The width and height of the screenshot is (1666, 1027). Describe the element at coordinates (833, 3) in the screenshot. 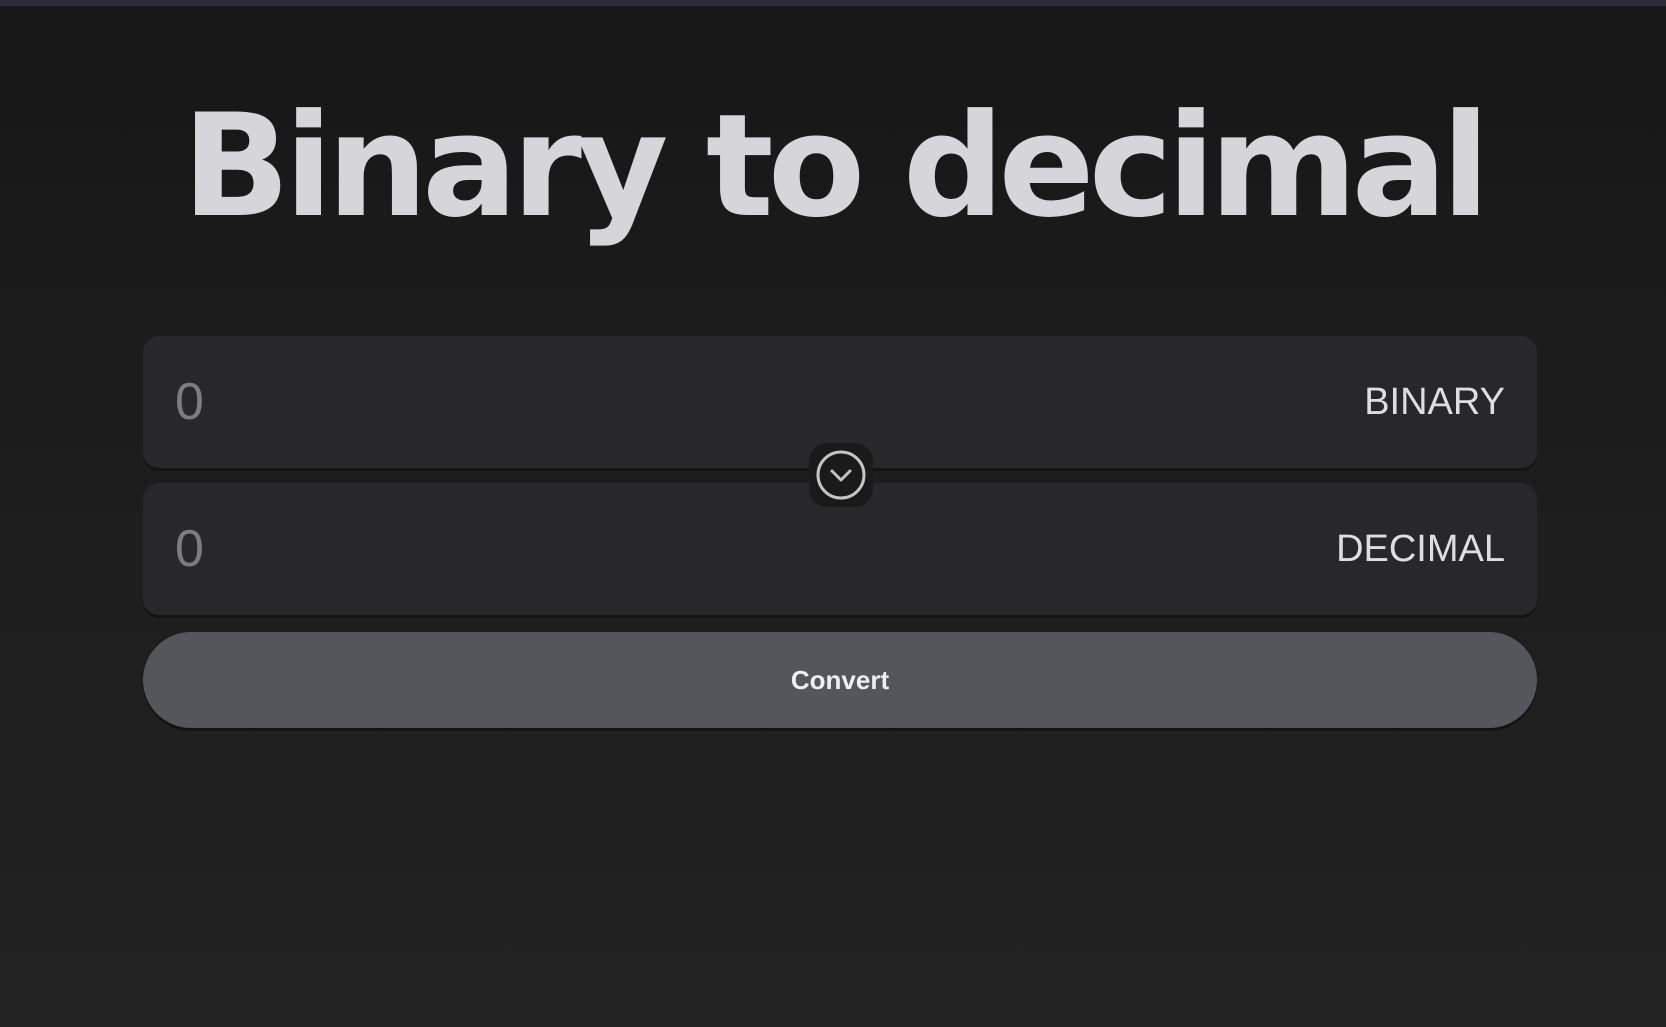

I see `top-strip` at that location.